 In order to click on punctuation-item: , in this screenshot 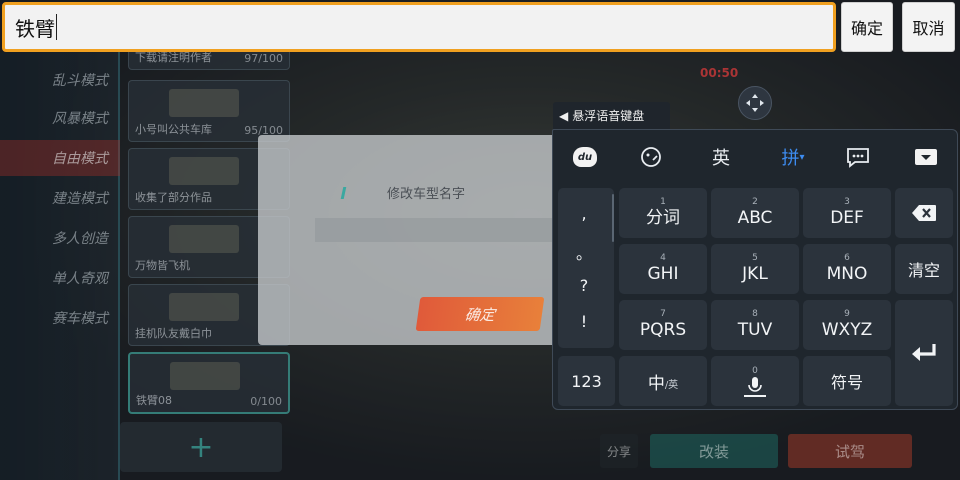, I will do `click(584, 213)`.